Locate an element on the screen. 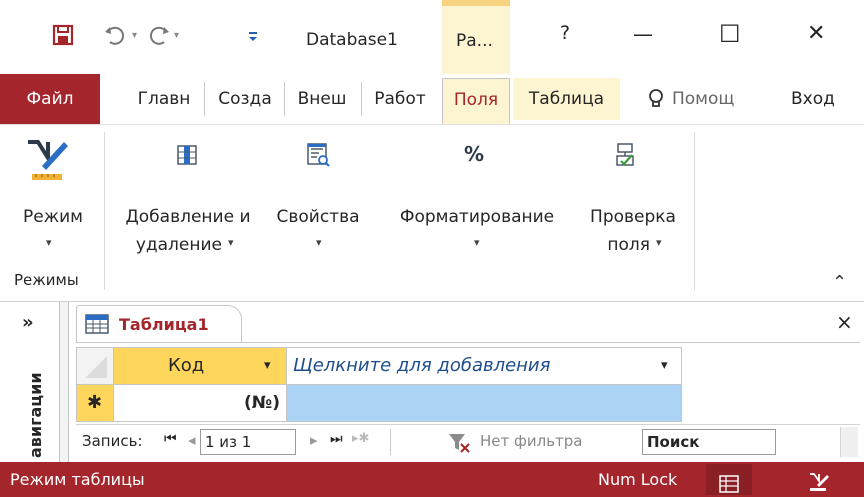 This screenshot has width=864, height=497. column-header-id-label: Код is located at coordinates (186, 365).